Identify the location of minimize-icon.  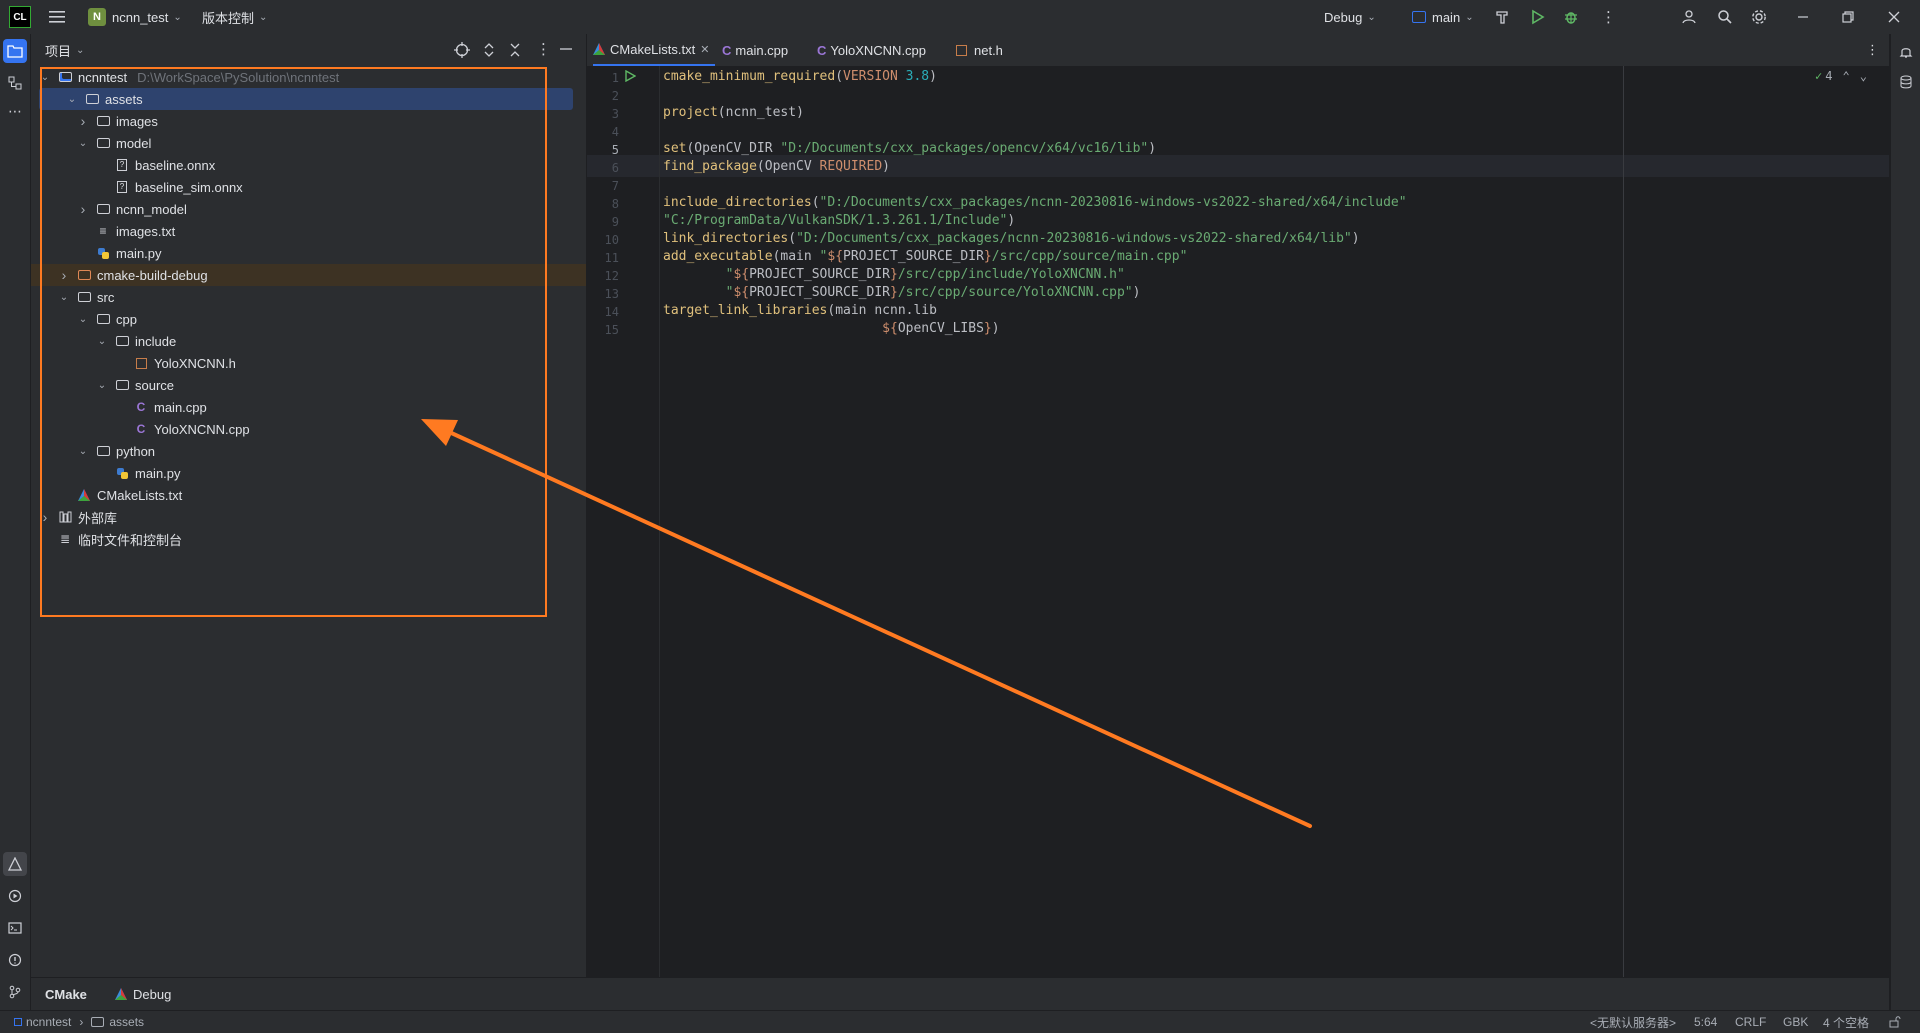
(1803, 17).